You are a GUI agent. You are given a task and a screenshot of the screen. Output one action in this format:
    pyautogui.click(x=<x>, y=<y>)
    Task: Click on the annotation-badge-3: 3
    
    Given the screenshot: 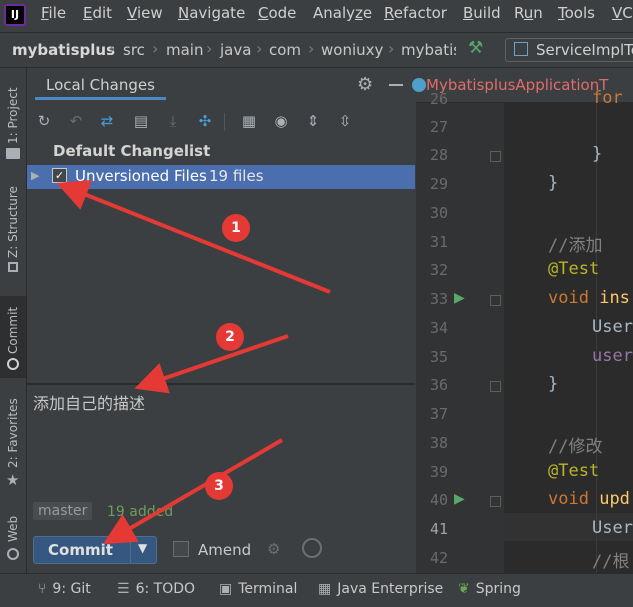 What is the action you would take?
    pyautogui.click(x=219, y=486)
    